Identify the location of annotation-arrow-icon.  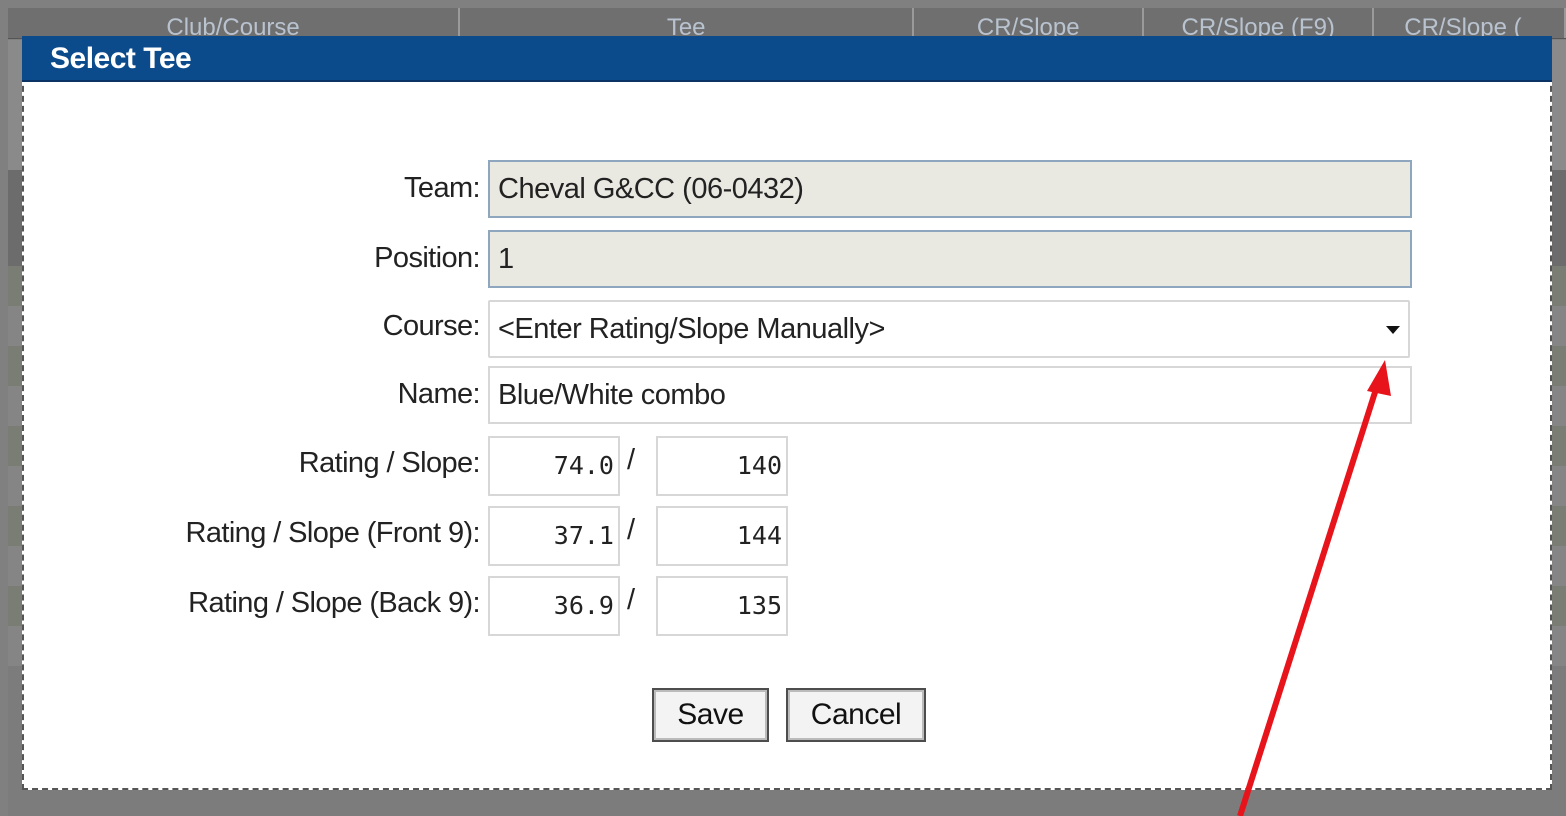
(1314, 588).